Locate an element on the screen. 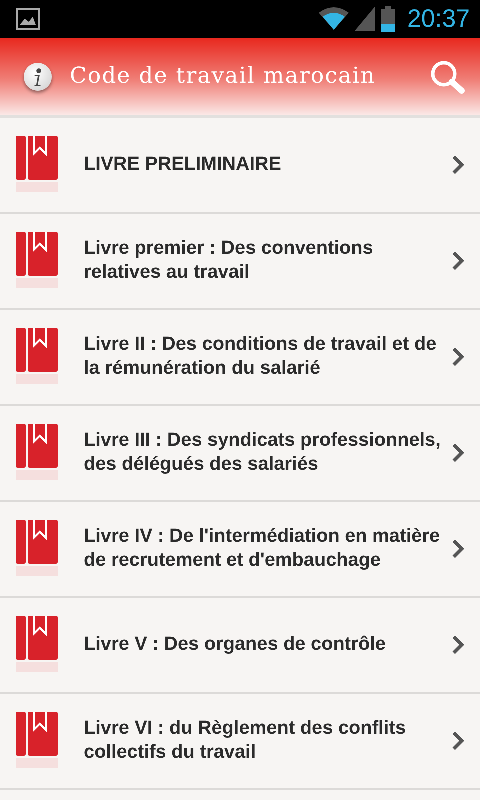 The width and height of the screenshot is (480, 800). book-title: Livre VI : du Règlement des conflits collectifs du travail is located at coordinates (246, 741).